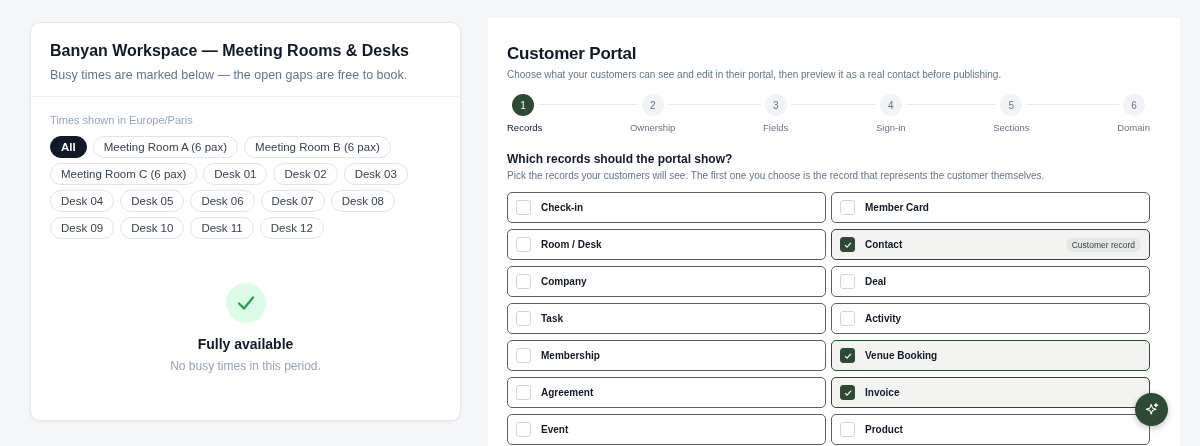 The image size is (1200, 446). What do you see at coordinates (230, 51) in the screenshot?
I see `card-title: Banyan Workspace — Meeting Rooms & Desks` at bounding box center [230, 51].